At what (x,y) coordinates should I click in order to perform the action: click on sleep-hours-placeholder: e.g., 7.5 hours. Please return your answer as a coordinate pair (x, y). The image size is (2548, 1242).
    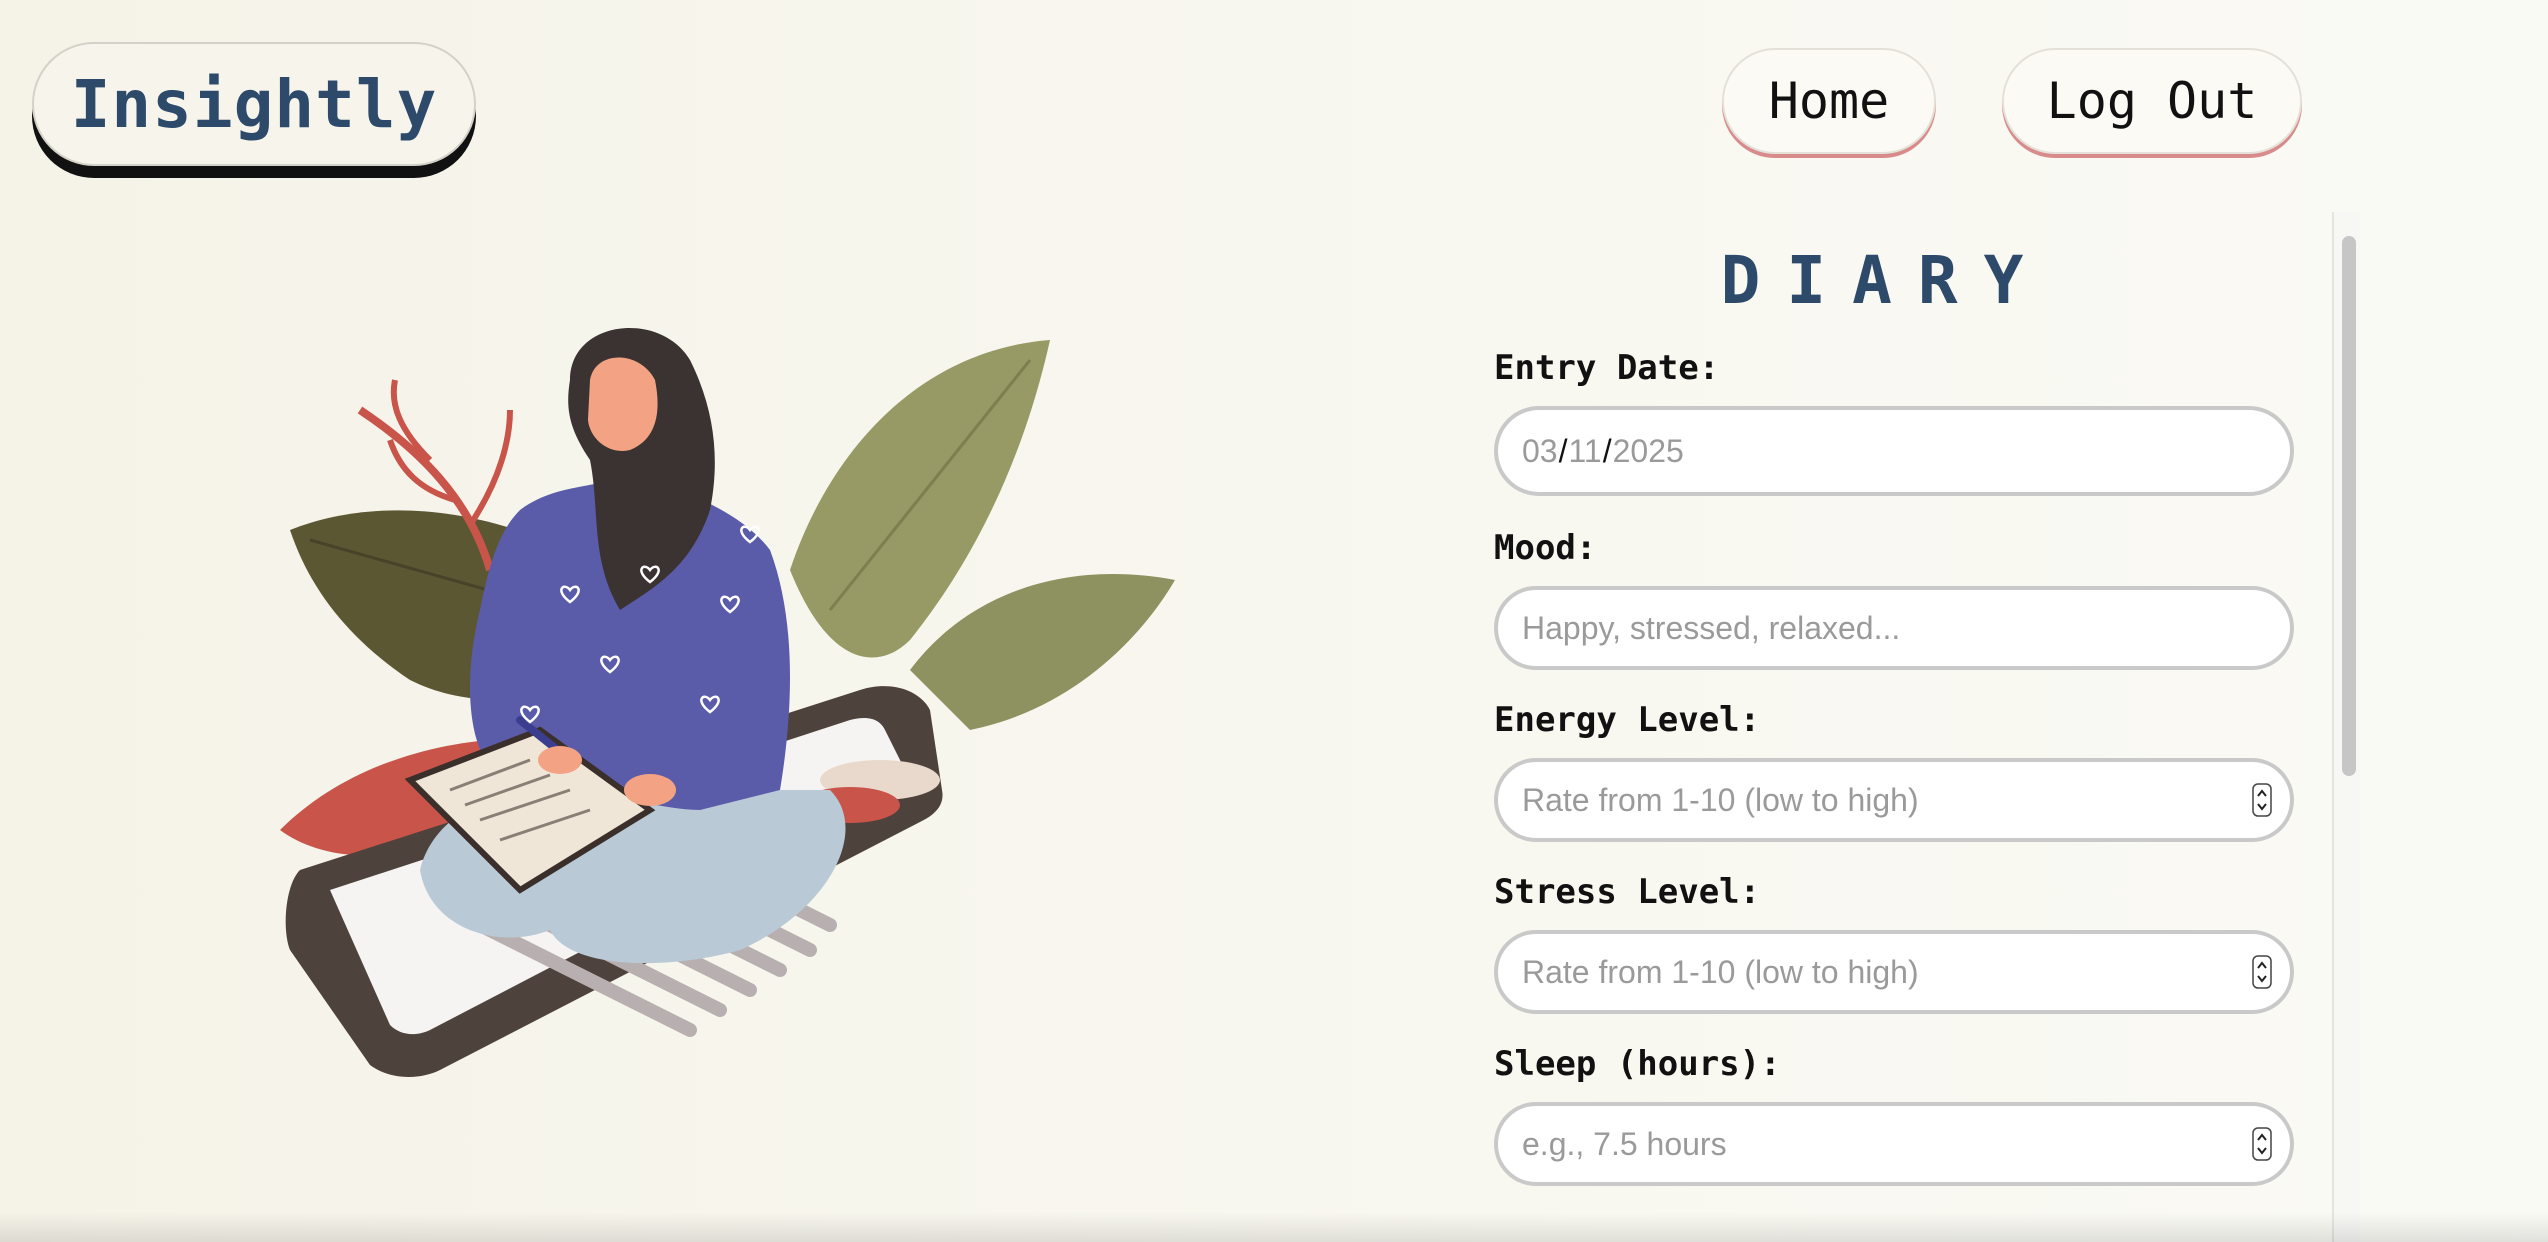
    Looking at the image, I should click on (1624, 1143).